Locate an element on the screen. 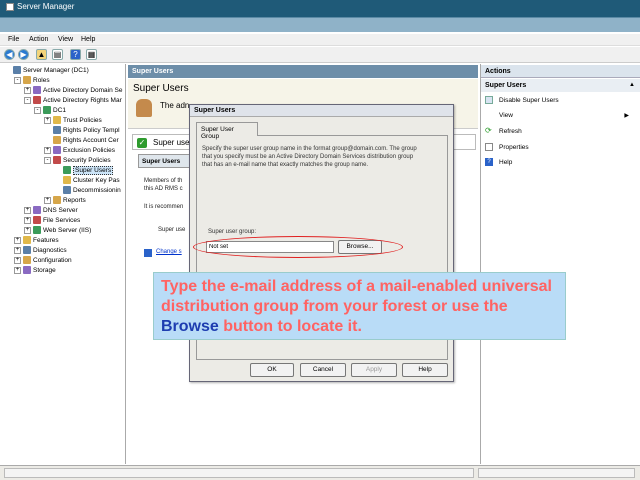 This screenshot has width=640, height=480. status-segment-main is located at coordinates (239, 473).